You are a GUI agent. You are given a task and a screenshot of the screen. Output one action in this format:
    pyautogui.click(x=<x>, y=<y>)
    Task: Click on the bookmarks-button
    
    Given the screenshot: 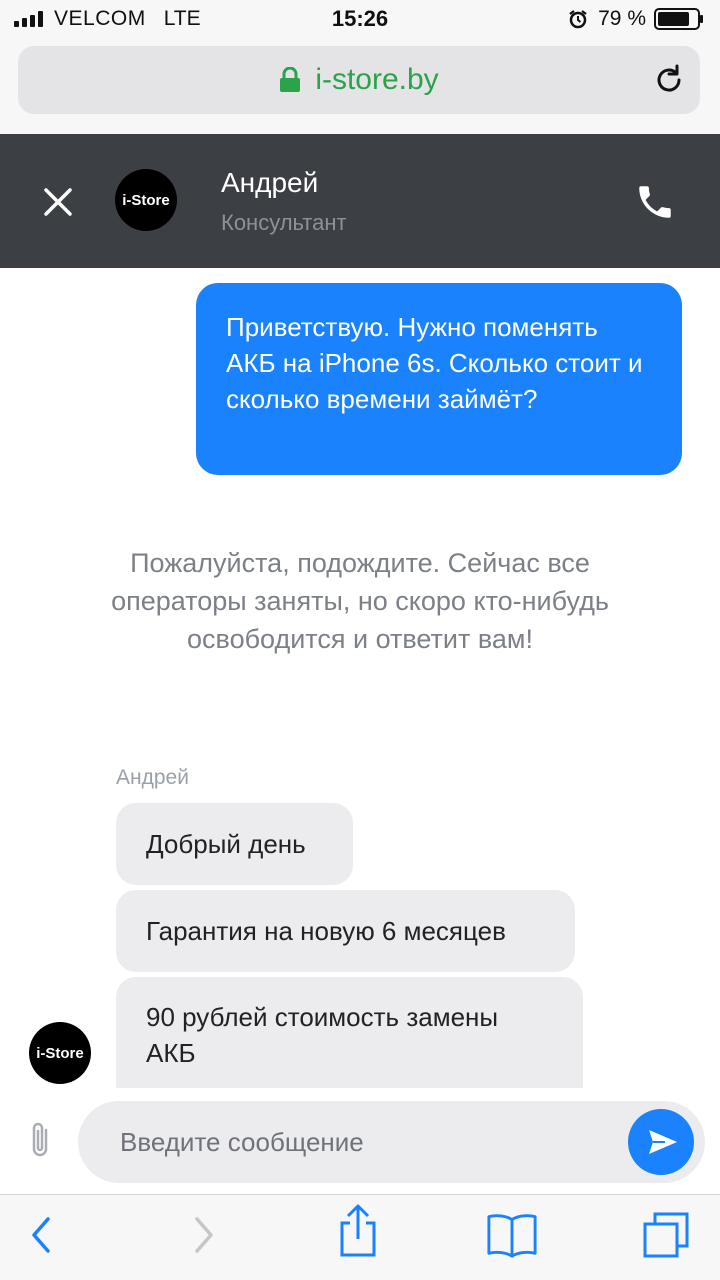 What is the action you would take?
    pyautogui.click(x=512, y=1235)
    